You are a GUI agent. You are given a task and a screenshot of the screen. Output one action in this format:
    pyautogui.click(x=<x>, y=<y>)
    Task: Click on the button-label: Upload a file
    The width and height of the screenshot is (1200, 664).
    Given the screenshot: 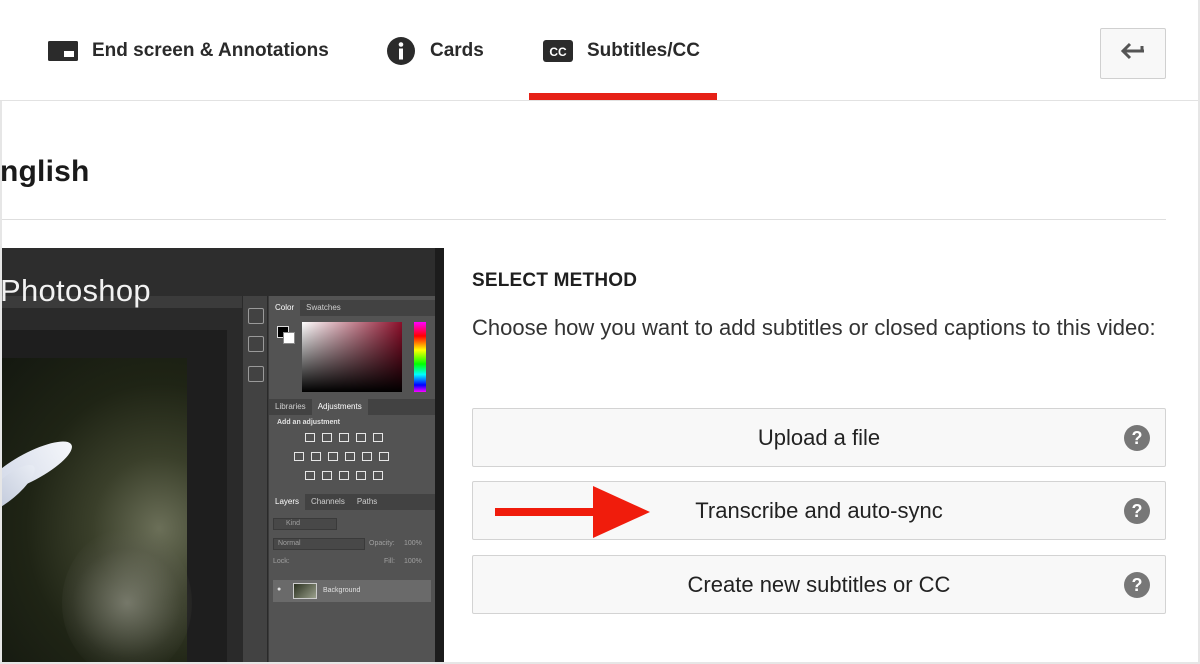 What is the action you would take?
    pyautogui.click(x=819, y=437)
    